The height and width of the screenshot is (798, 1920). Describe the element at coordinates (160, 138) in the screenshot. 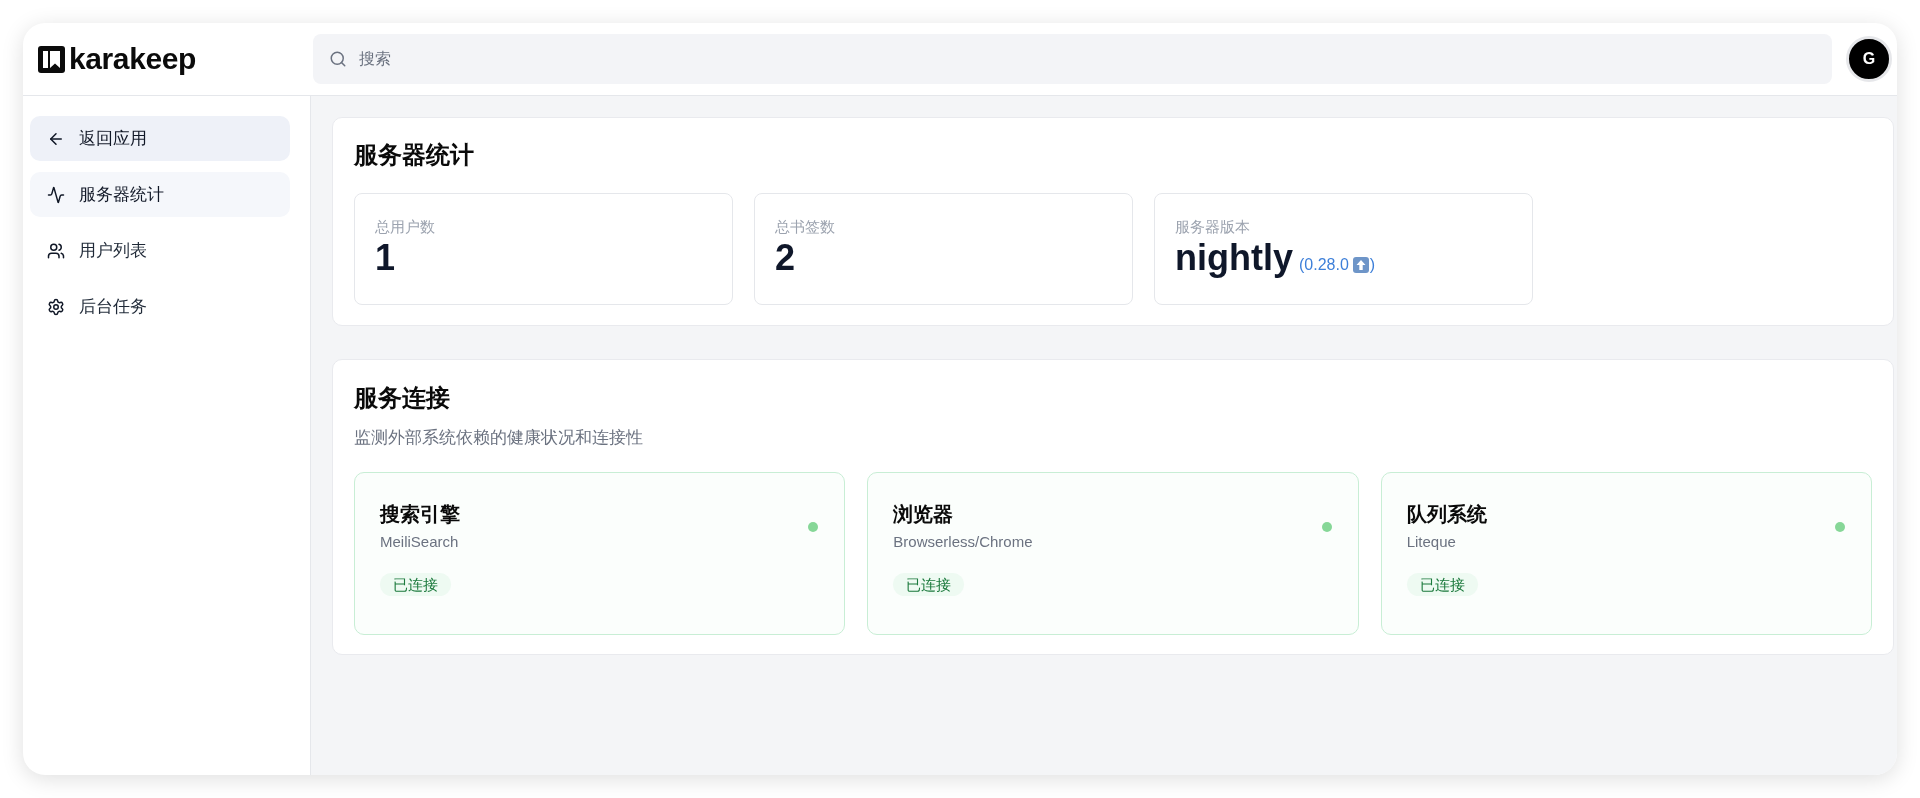

I see `back-link: 返回应用` at that location.